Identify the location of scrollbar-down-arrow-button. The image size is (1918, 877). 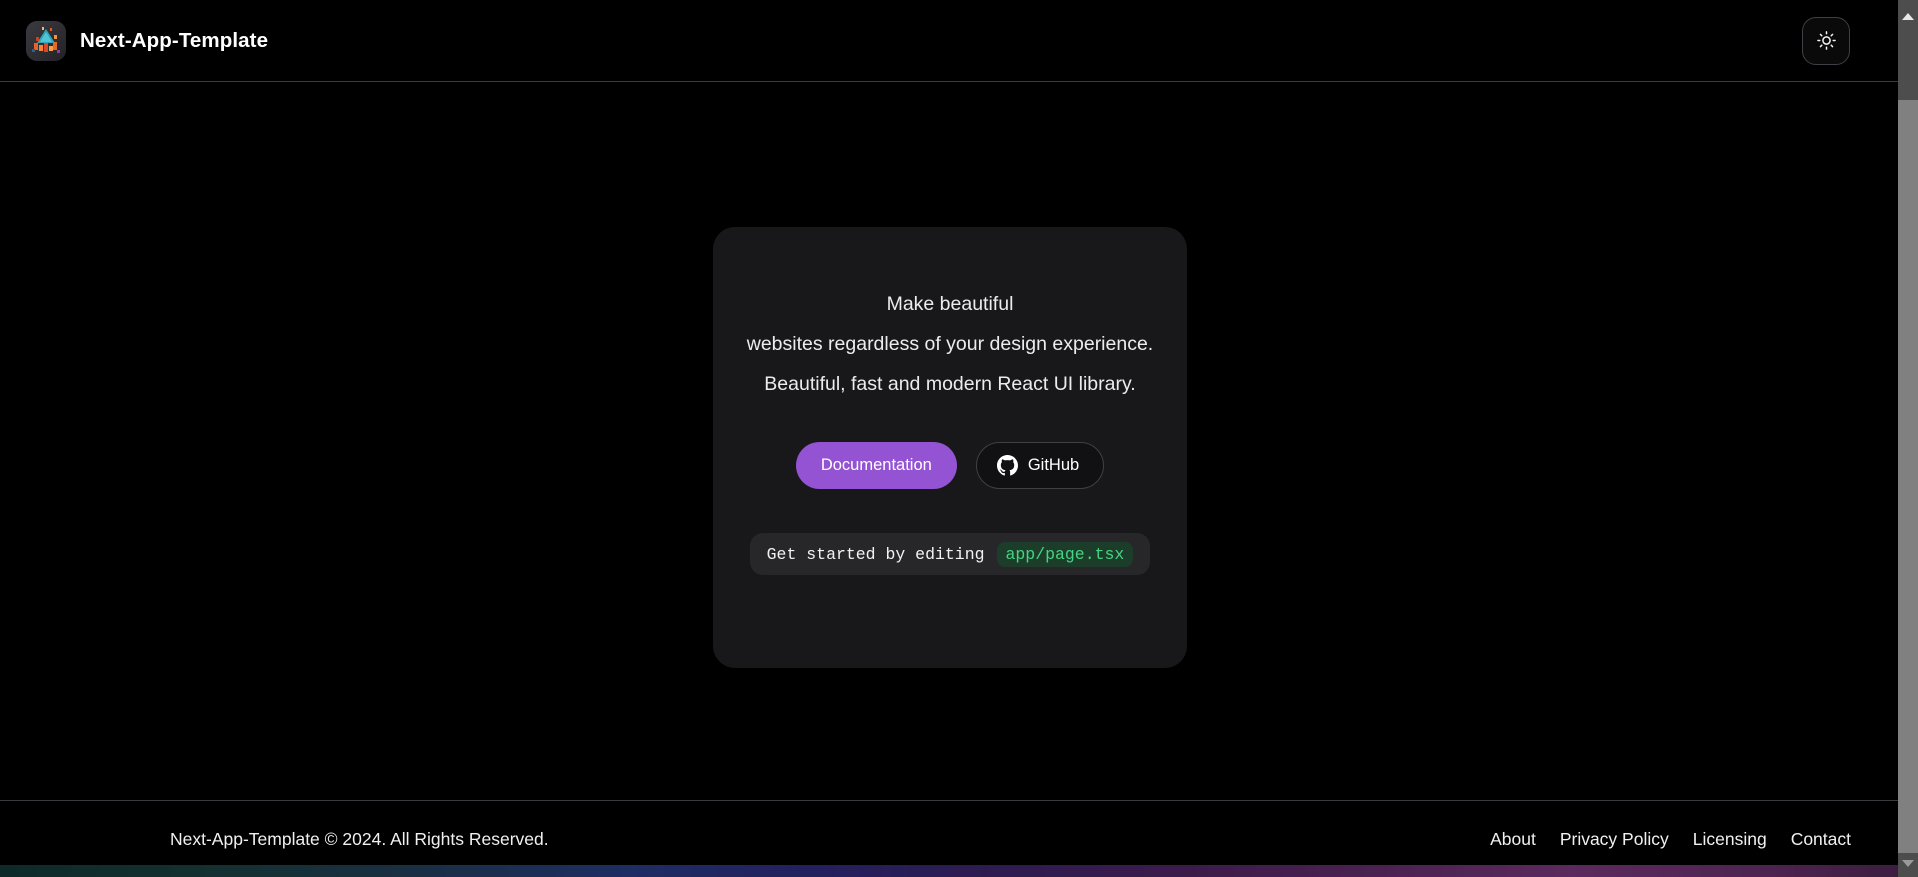
(1908, 863).